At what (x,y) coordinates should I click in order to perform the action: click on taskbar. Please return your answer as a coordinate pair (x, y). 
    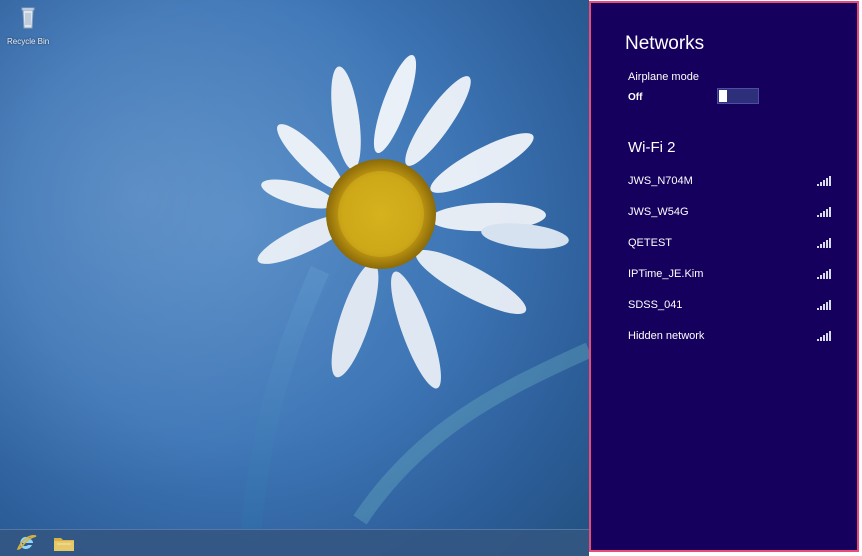
    Looking at the image, I should click on (294, 542).